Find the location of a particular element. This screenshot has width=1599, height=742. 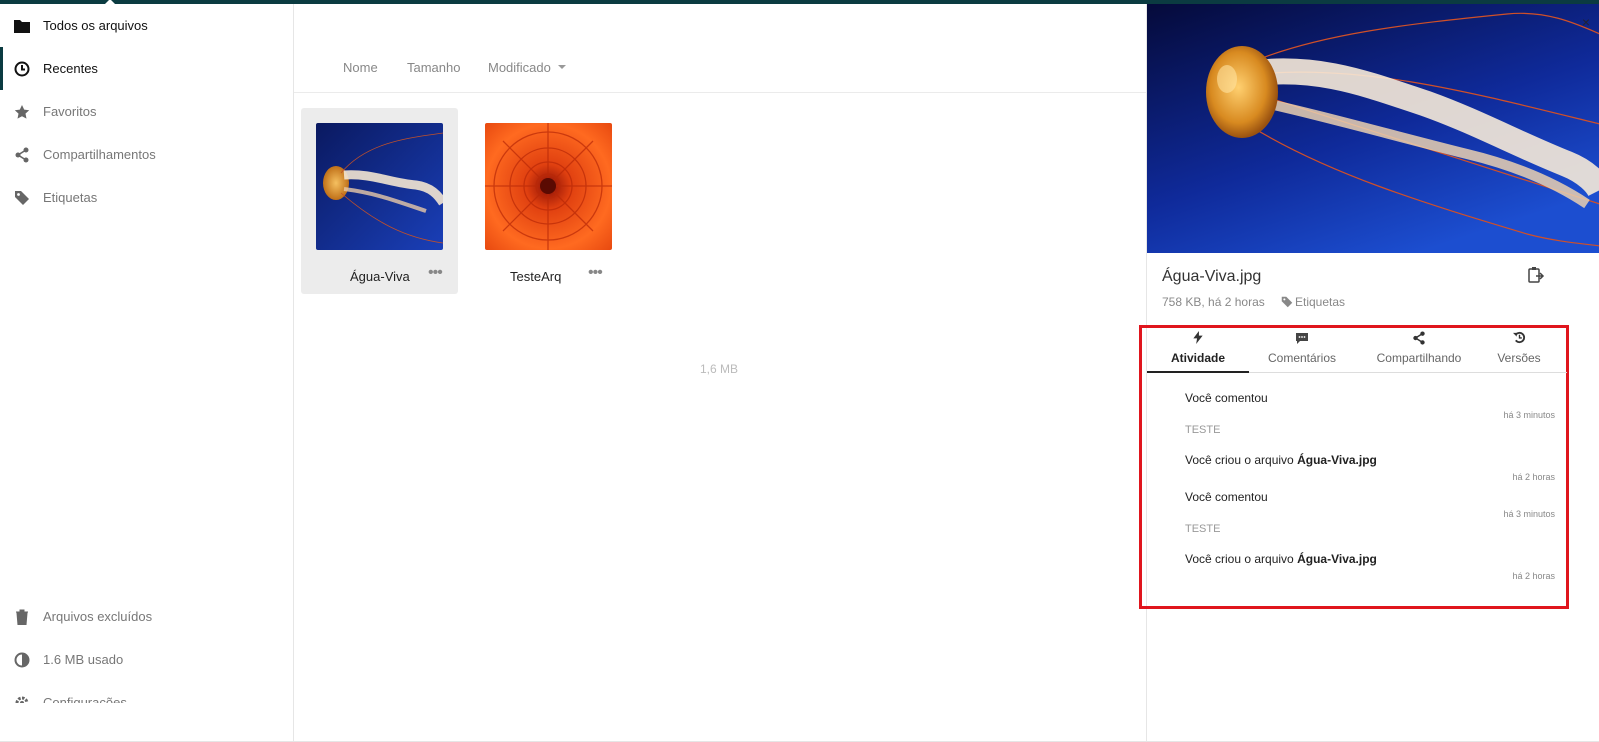

gear-icon is located at coordinates (22, 699).